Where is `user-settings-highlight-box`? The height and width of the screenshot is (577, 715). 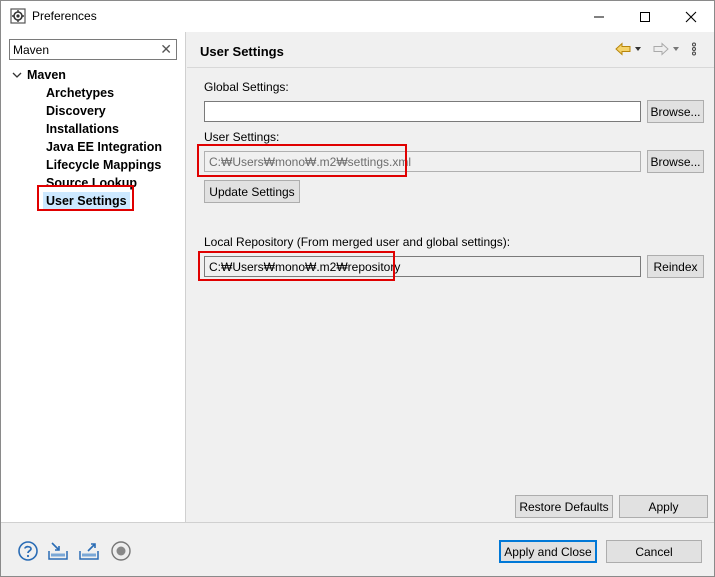 user-settings-highlight-box is located at coordinates (302, 160).